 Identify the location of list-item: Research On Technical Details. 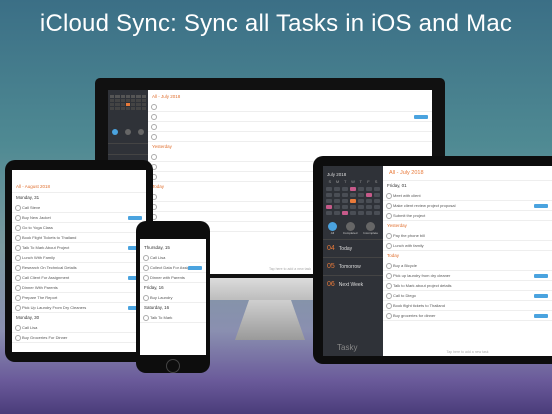
(79, 268).